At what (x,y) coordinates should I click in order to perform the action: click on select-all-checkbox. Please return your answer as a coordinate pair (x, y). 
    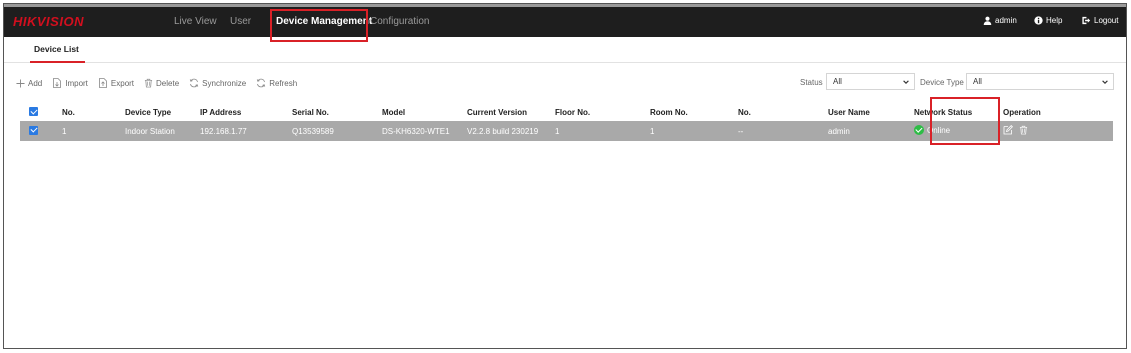
    Looking at the image, I should click on (33, 111).